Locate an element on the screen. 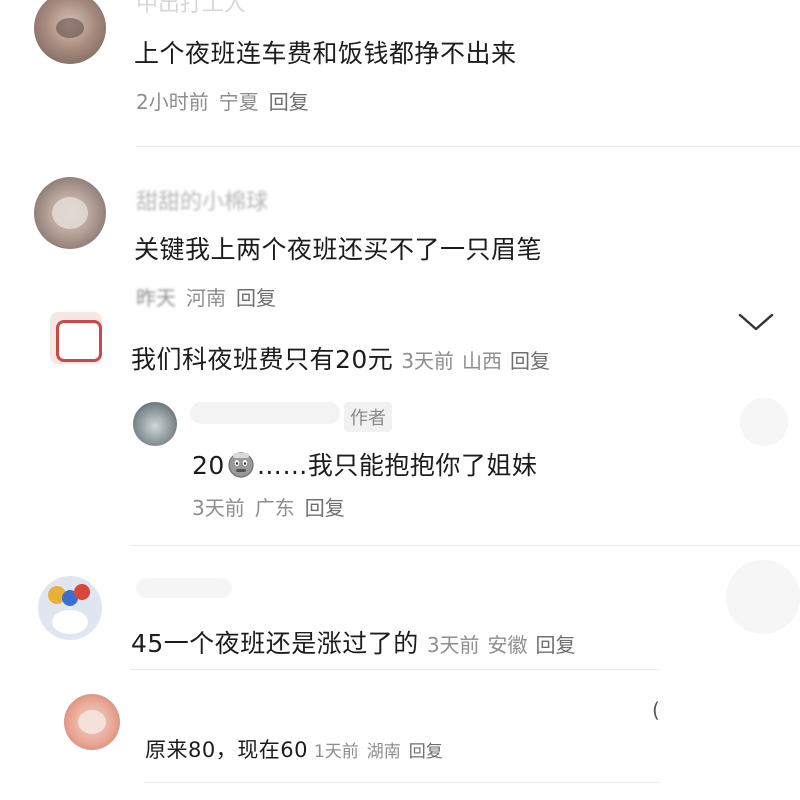  comment-time: 昨天 is located at coordinates (156, 298).